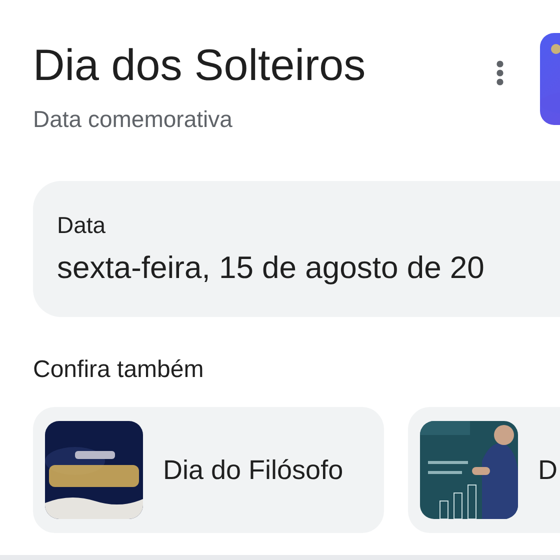 The image size is (560, 560). Describe the element at coordinates (119, 370) in the screenshot. I see `section-heading: Confira também` at that location.